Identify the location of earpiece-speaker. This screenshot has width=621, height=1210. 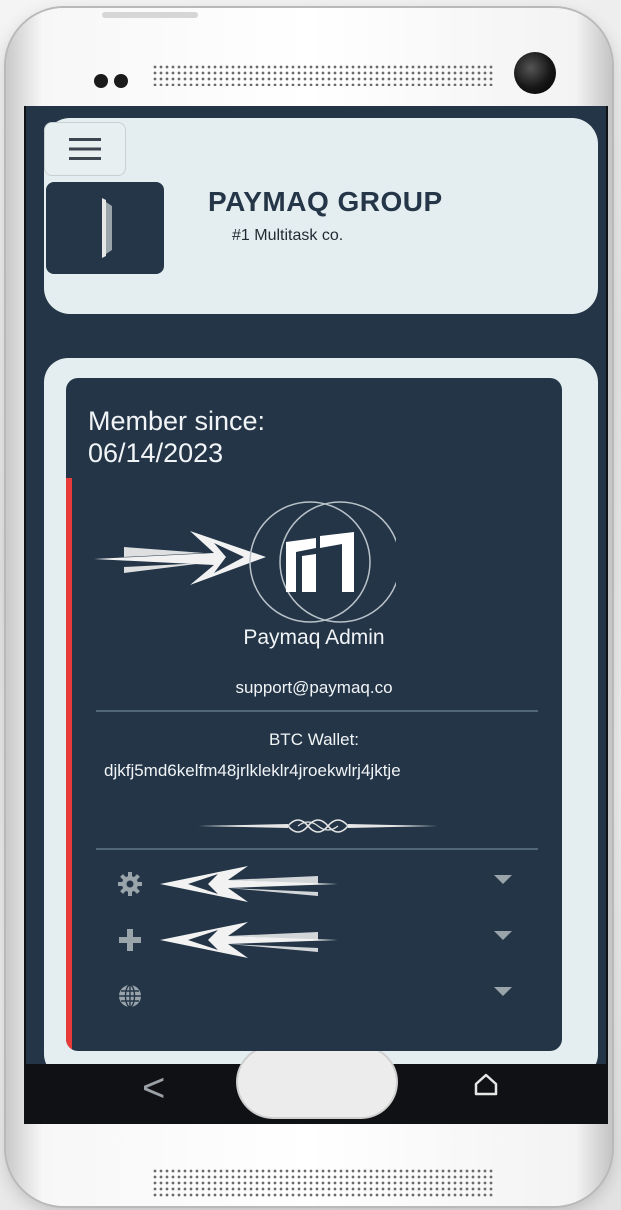
(323, 75).